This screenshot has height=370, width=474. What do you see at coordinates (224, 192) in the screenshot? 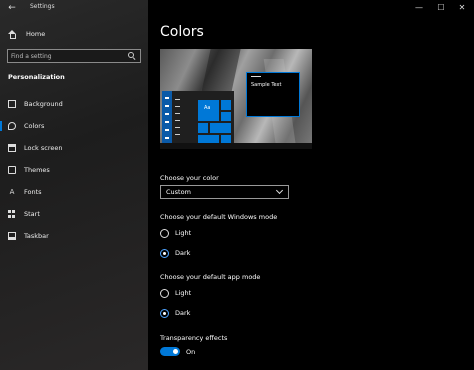
I see `choose-color-dropdown: Custom` at bounding box center [224, 192].